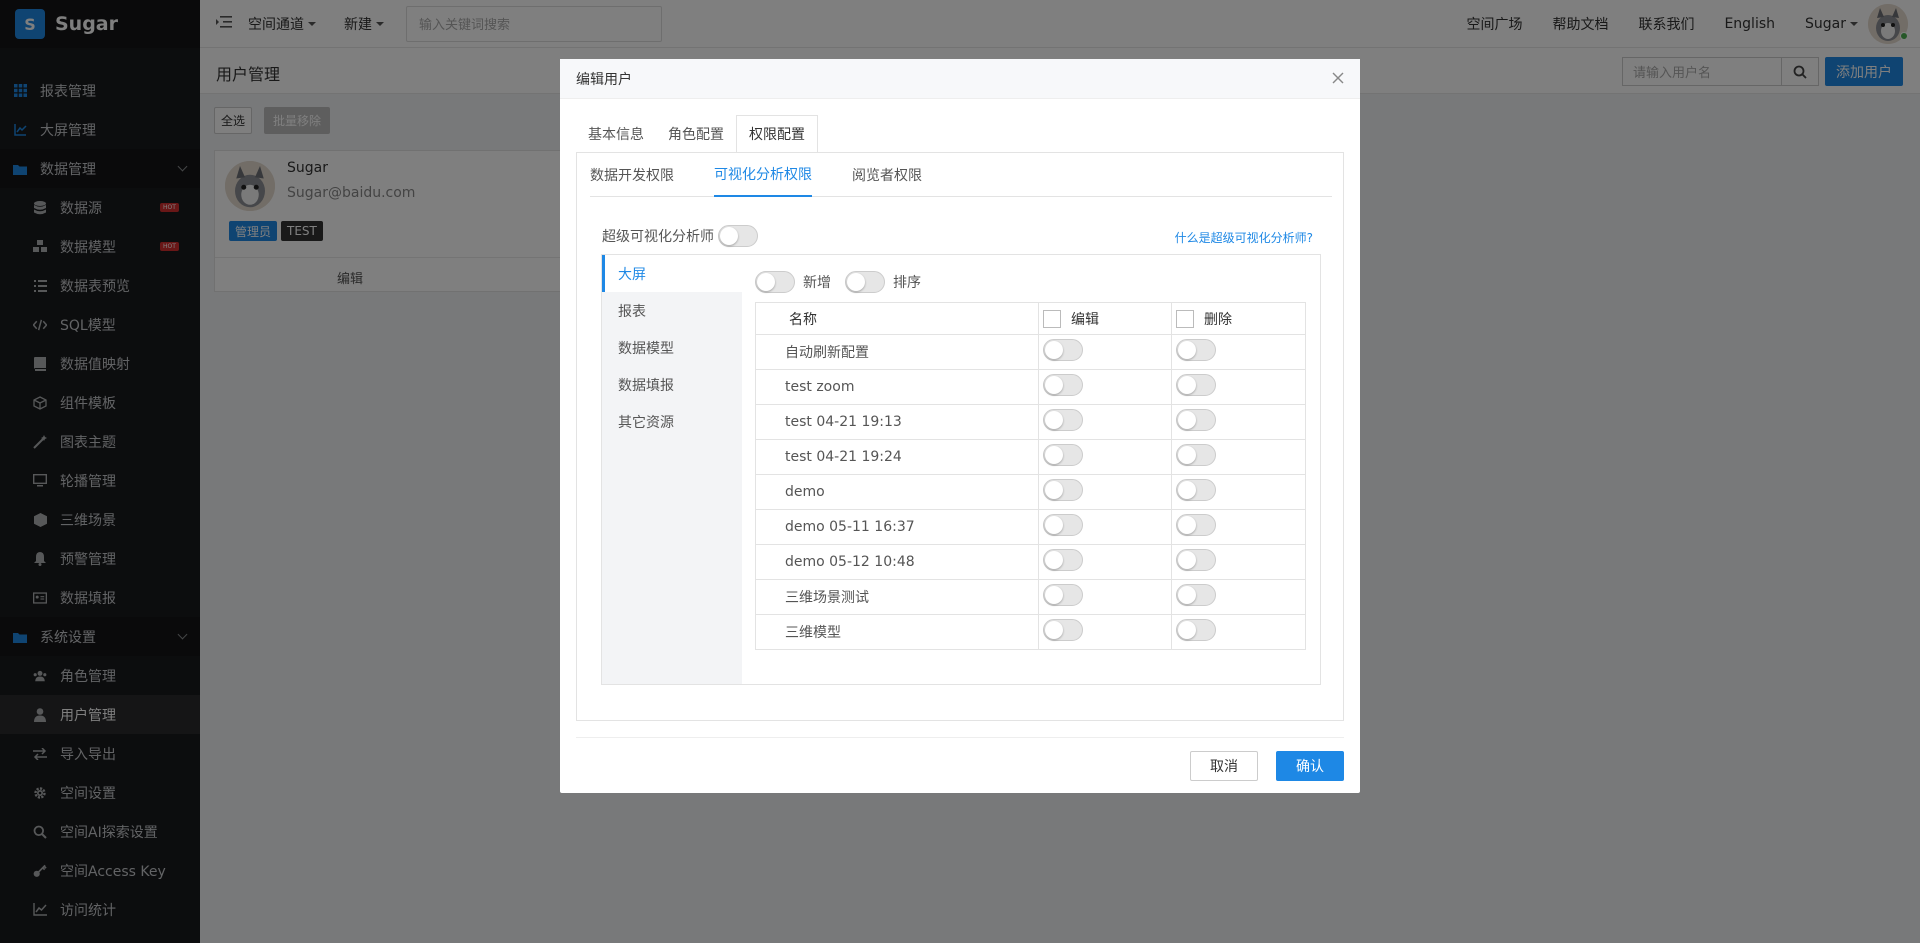  Describe the element at coordinates (1238, 318) in the screenshot. I see `column-header-delete: 删除` at that location.